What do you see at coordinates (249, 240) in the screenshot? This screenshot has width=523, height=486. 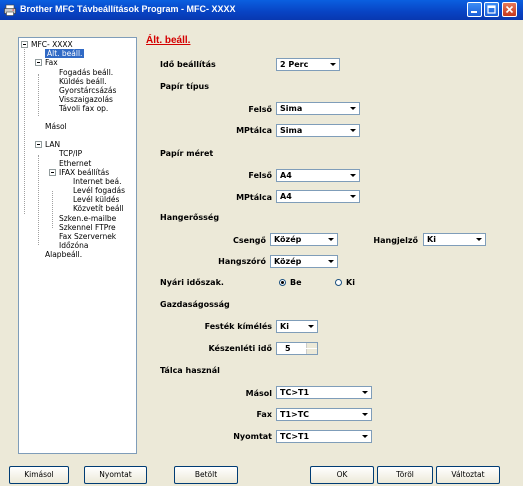 I see `csengo-label: Csengő` at bounding box center [249, 240].